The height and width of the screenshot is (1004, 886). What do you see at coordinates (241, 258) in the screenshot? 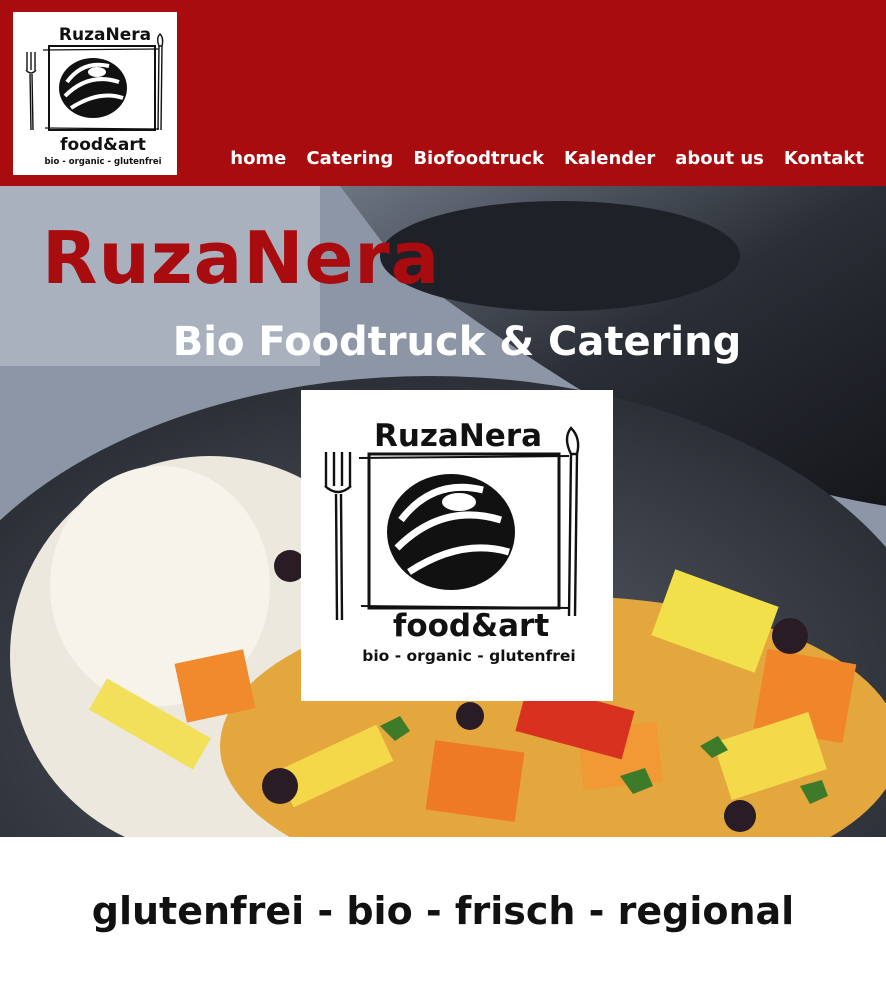
I see `hero-title: RuzaNera` at bounding box center [241, 258].